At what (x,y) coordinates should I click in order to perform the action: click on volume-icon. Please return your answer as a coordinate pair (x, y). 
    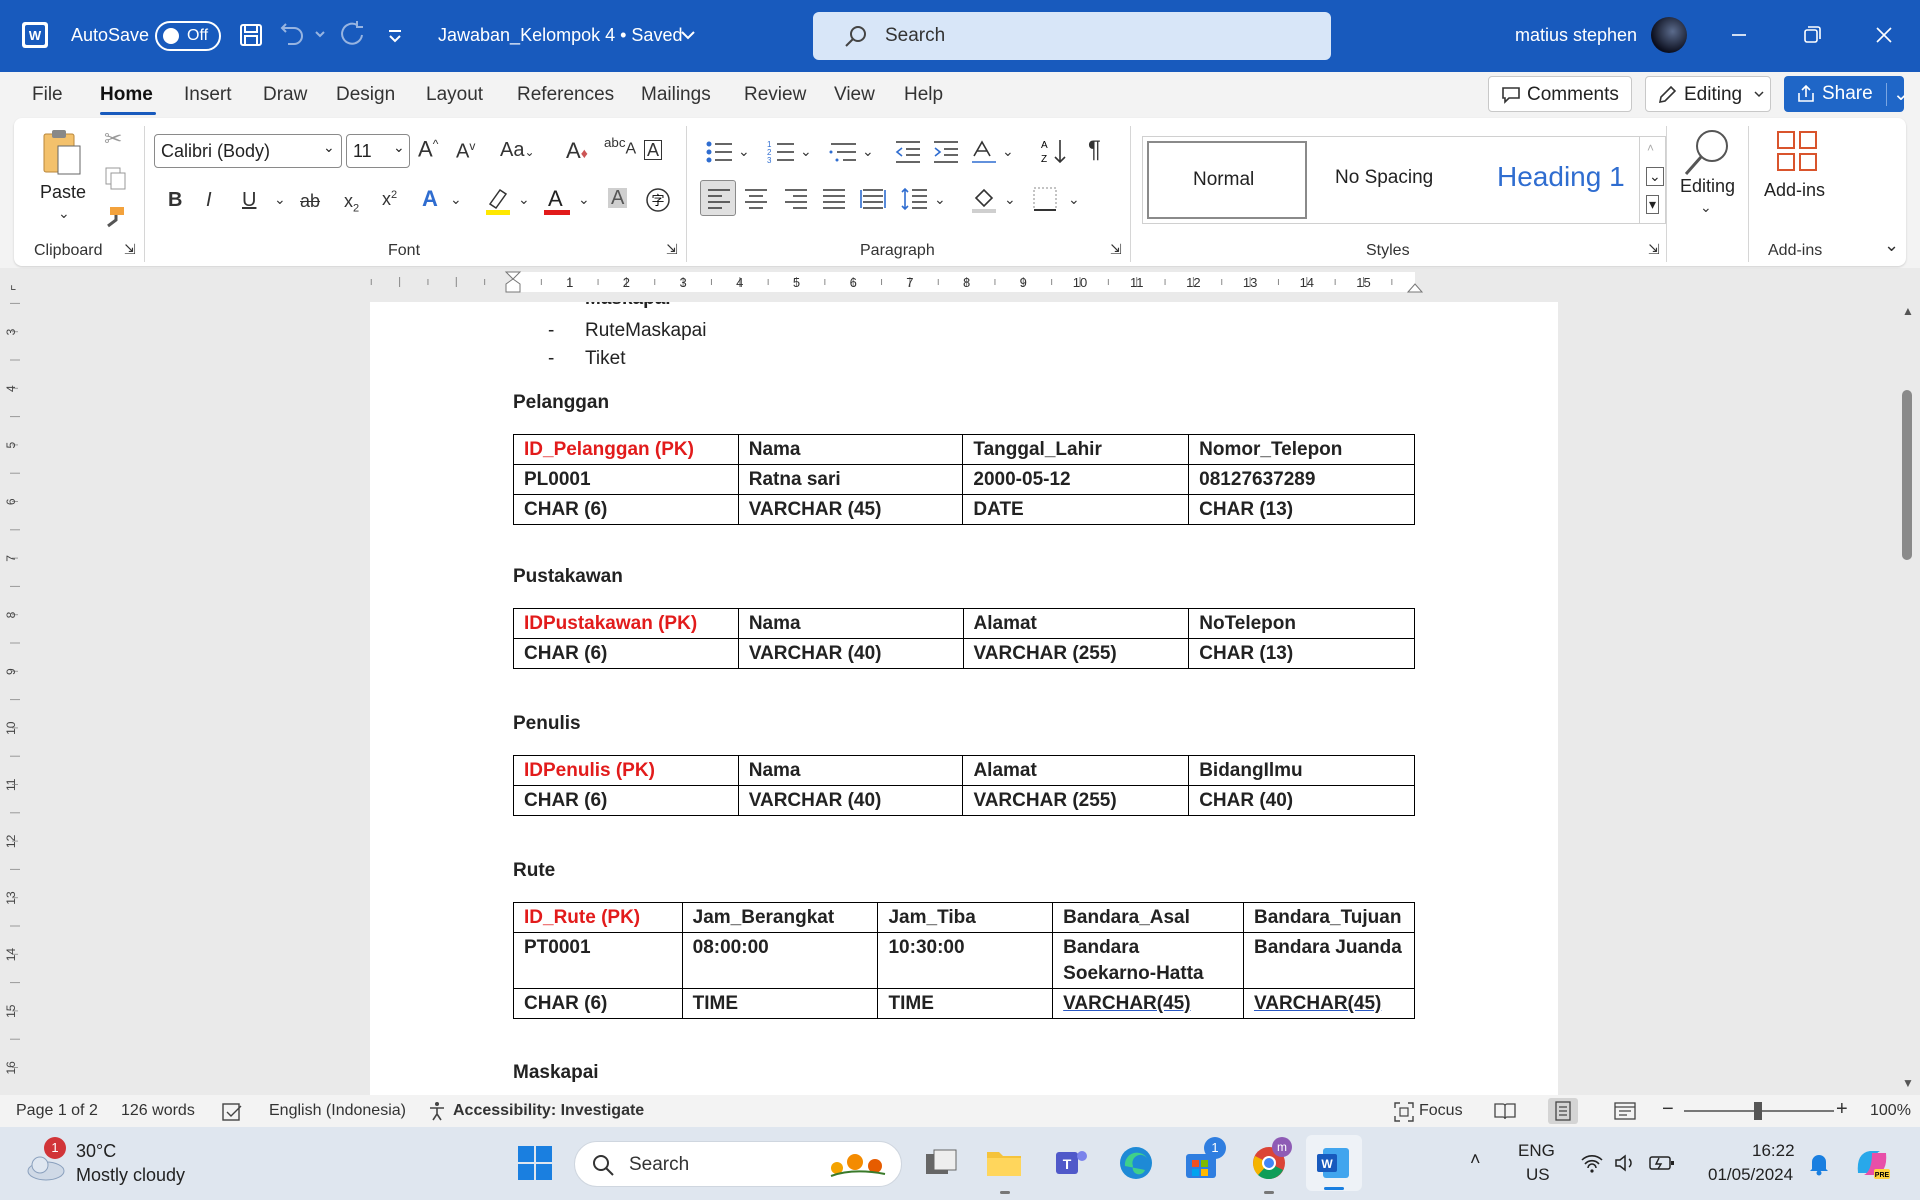
    Looking at the image, I should click on (1626, 1163).